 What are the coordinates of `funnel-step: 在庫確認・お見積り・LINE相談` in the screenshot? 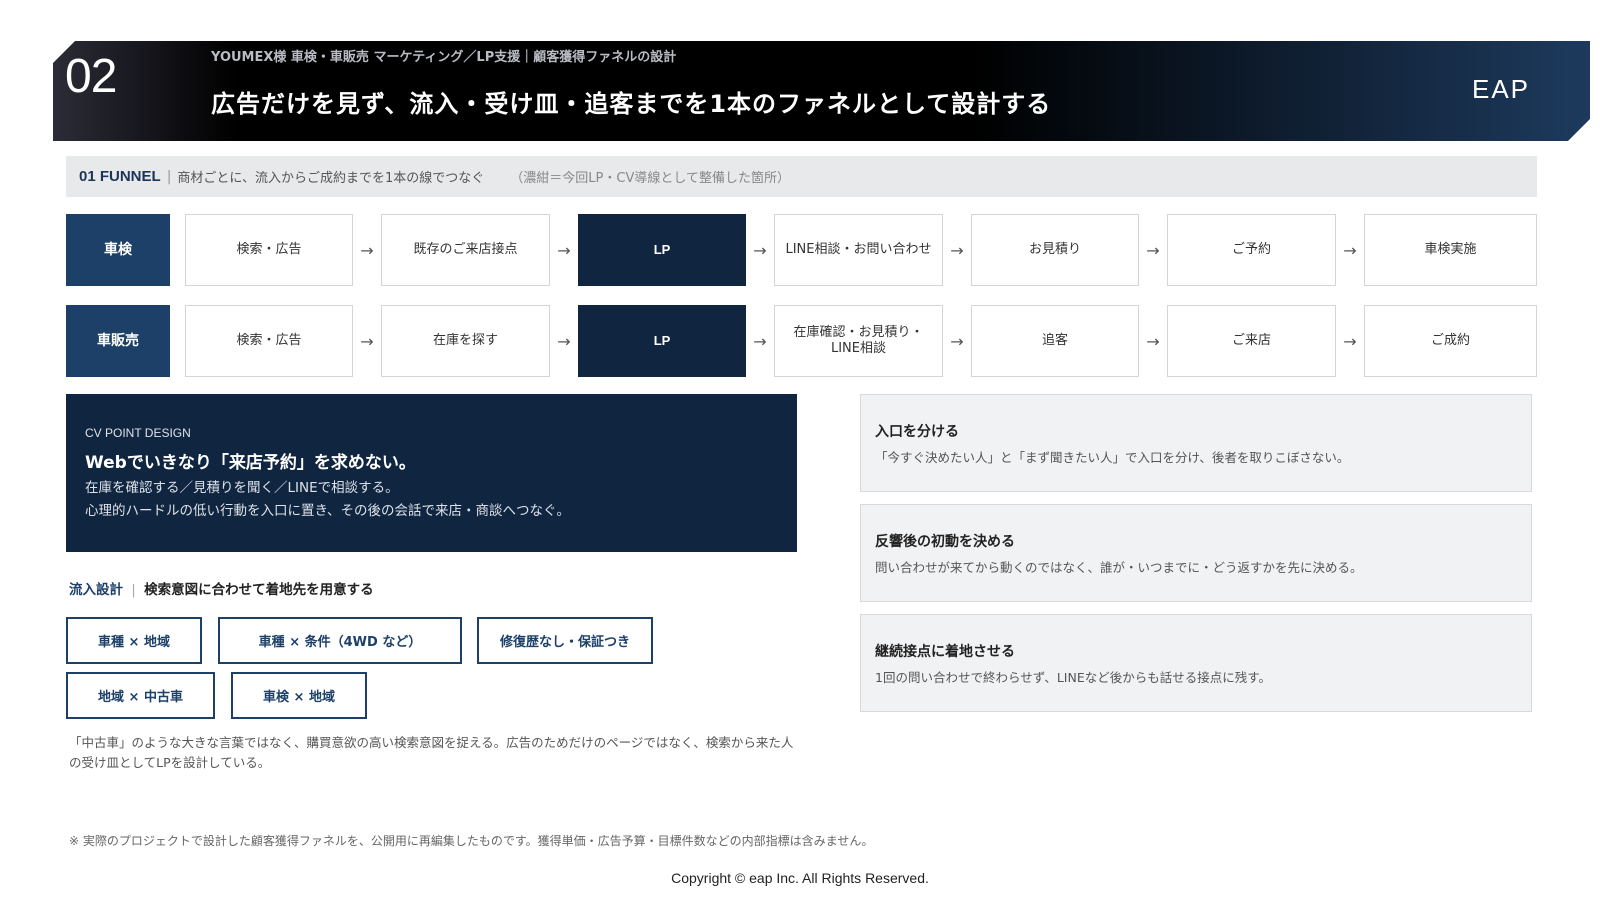 It's located at (858, 341).